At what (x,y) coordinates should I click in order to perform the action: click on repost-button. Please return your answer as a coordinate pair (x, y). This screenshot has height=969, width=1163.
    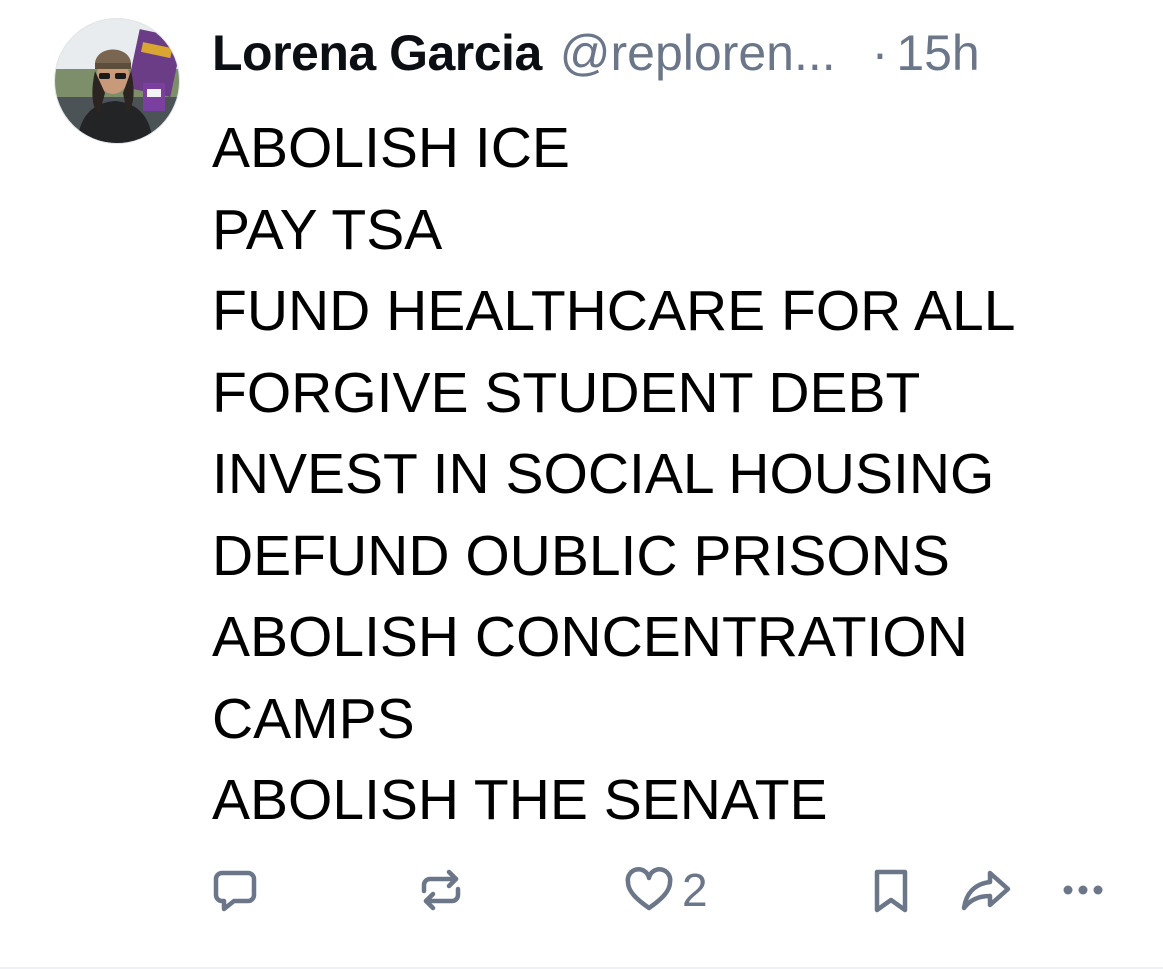
    Looking at the image, I should click on (441, 890).